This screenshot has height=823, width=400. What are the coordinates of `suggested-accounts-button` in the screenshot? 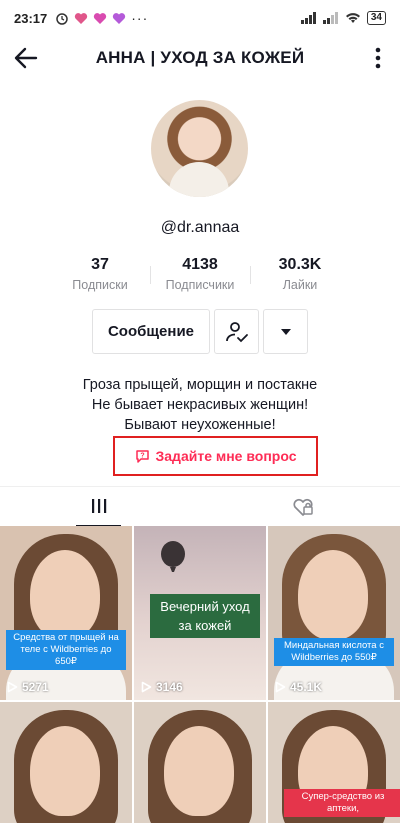 It's located at (285, 331).